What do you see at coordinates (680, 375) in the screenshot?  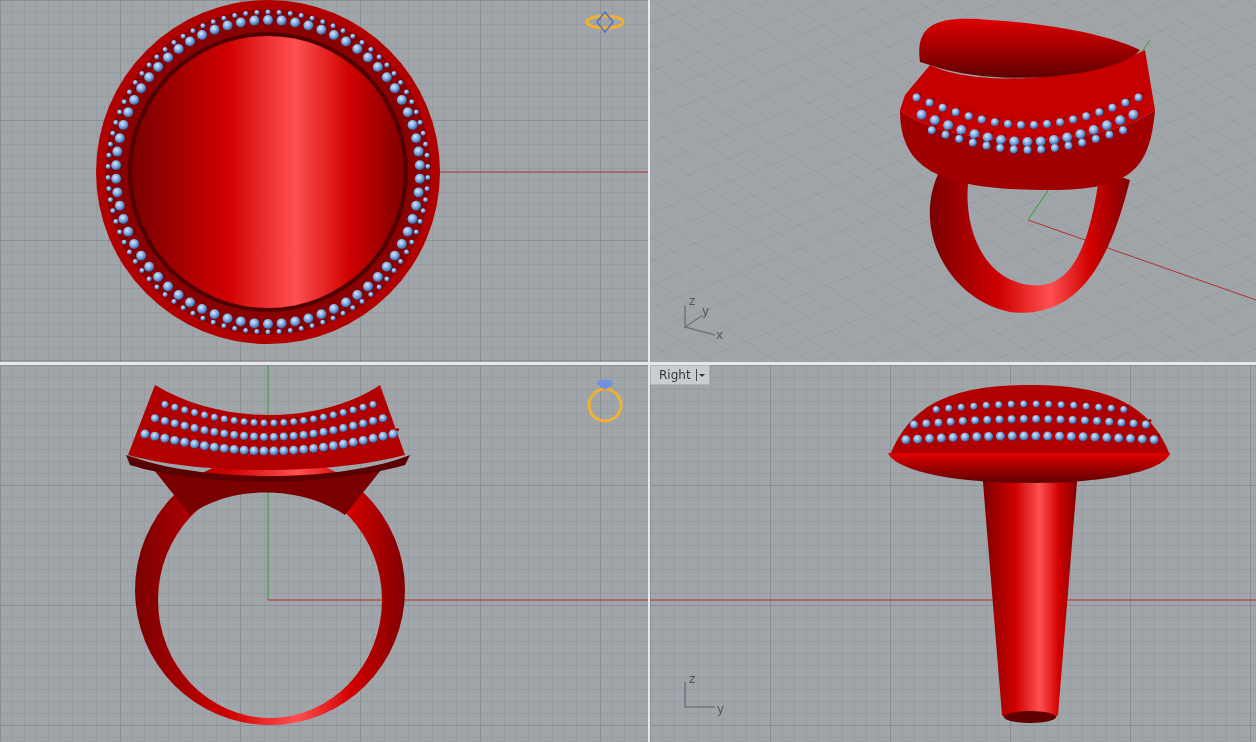 I see `viewport-title-tab: Right` at bounding box center [680, 375].